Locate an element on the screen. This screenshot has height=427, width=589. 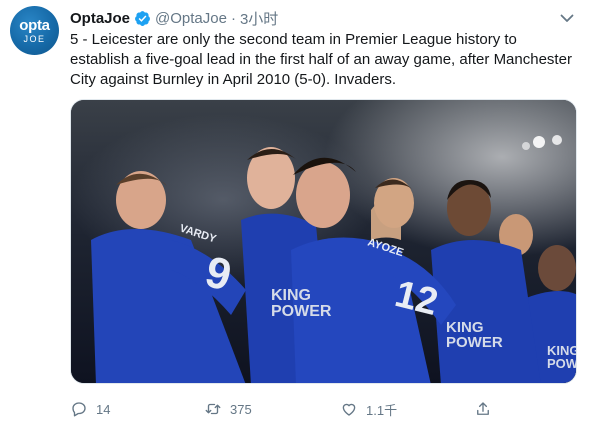
sponsor-logo-c: KINGPOWER is located at coordinates (562, 357).